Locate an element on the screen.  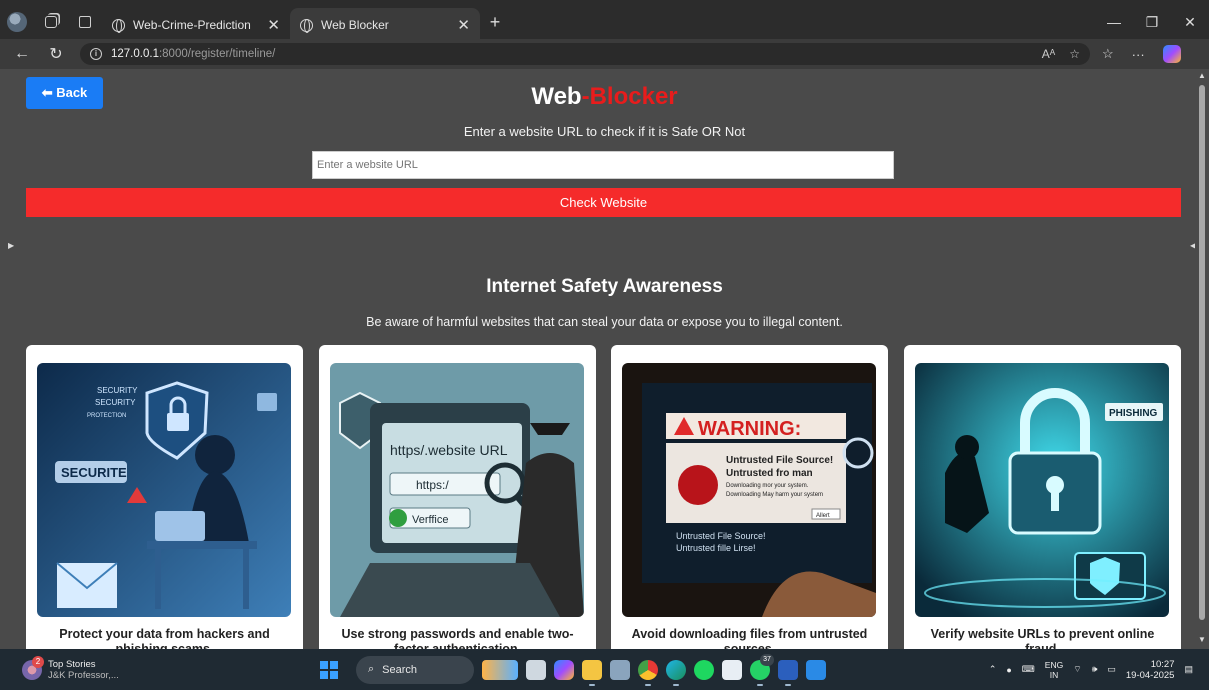
notification-icon: ▤ is located at coordinates (1188, 669).